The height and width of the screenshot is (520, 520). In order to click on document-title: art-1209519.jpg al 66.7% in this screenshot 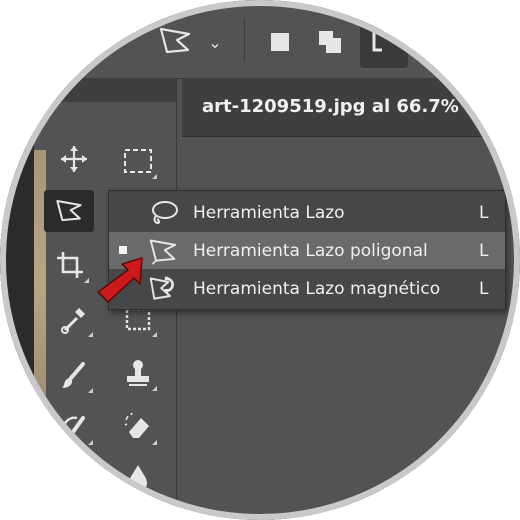, I will do `click(330, 106)`.